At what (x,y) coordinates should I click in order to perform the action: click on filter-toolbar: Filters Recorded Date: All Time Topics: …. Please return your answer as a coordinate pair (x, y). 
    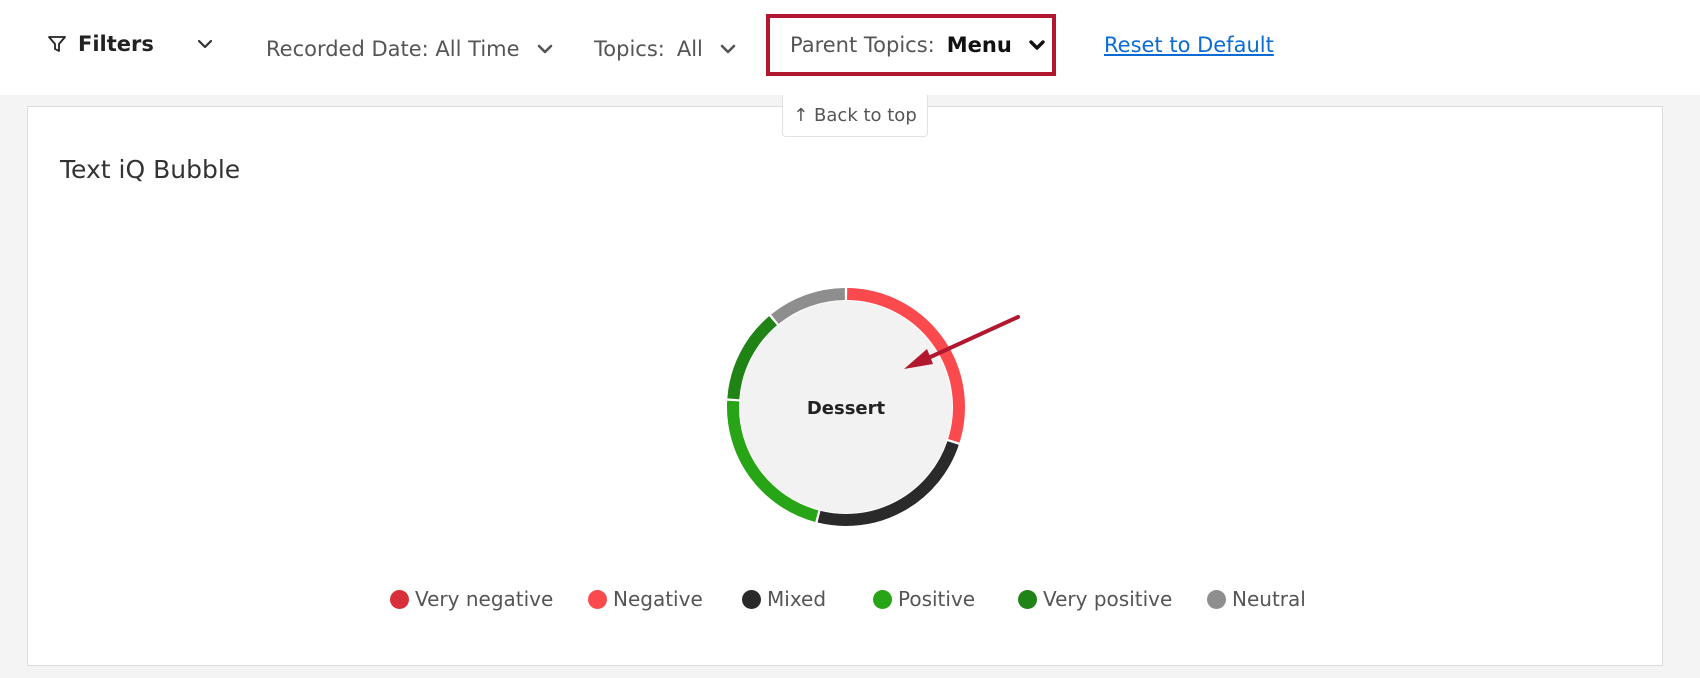
    Looking at the image, I should click on (850, 47).